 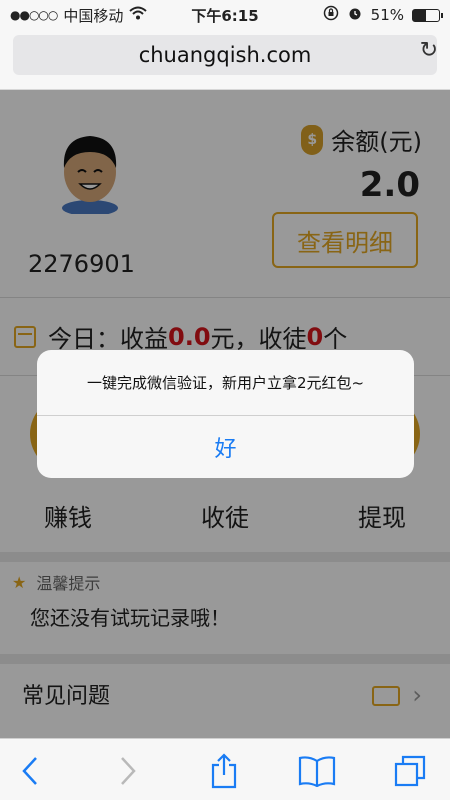 I want to click on share-icon, so click(x=224, y=771).